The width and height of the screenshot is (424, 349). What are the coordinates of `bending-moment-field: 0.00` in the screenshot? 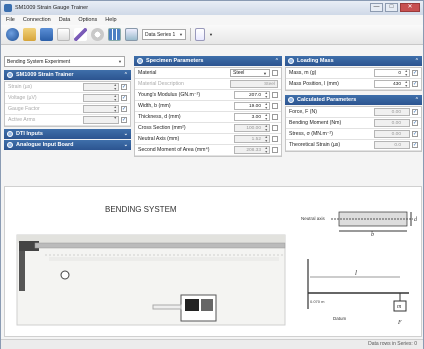 It's located at (392, 123).